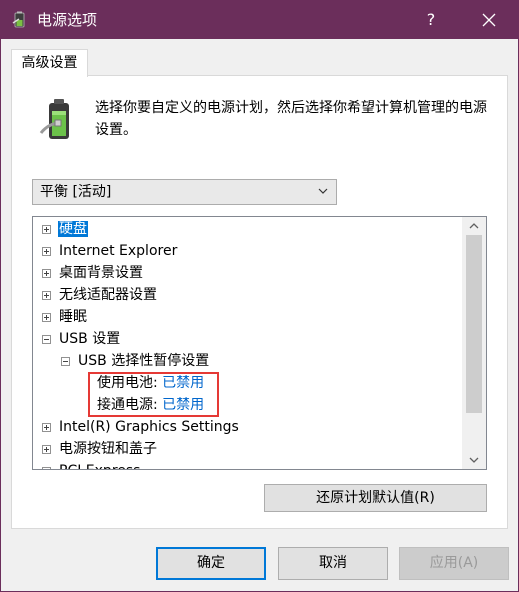  Describe the element at coordinates (431, 20) in the screenshot. I see `help-button: ?` at that location.